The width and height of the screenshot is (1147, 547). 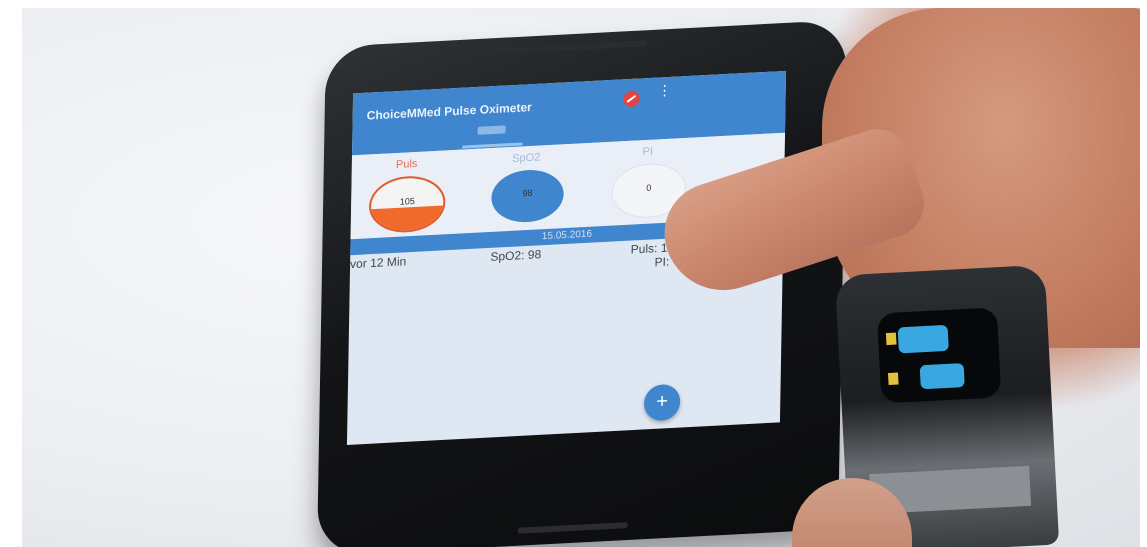 What do you see at coordinates (407, 204) in the screenshot?
I see `pulse-gauge: 105` at bounding box center [407, 204].